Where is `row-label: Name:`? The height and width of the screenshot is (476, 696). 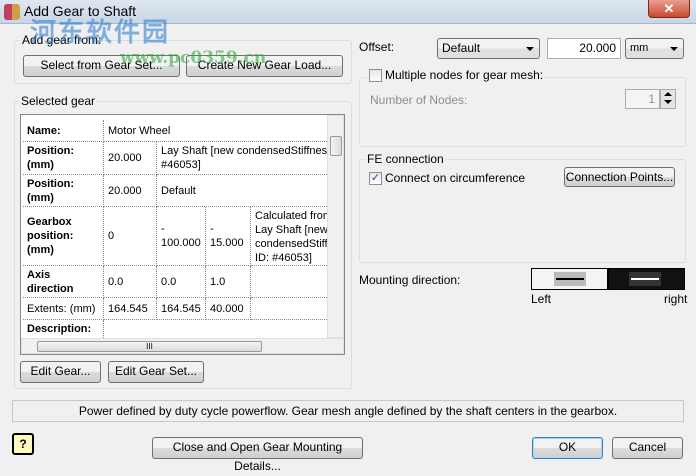
row-label: Name: is located at coordinates (63, 131).